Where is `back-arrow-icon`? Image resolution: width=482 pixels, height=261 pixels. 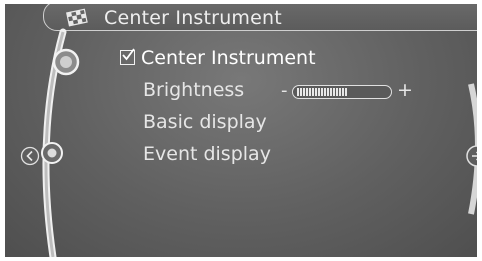
back-arrow-icon is located at coordinates (30, 156).